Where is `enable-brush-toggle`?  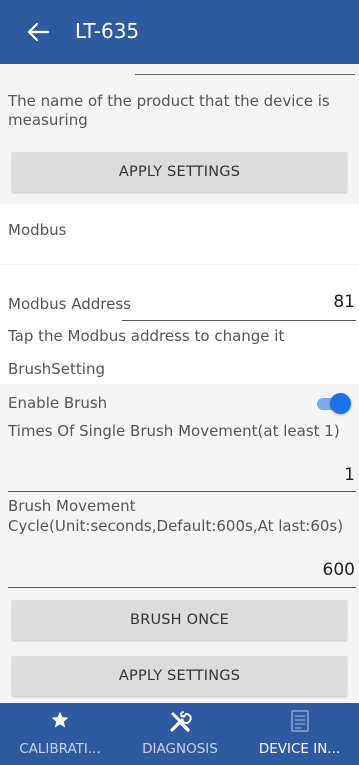
enable-brush-toggle is located at coordinates (334, 403).